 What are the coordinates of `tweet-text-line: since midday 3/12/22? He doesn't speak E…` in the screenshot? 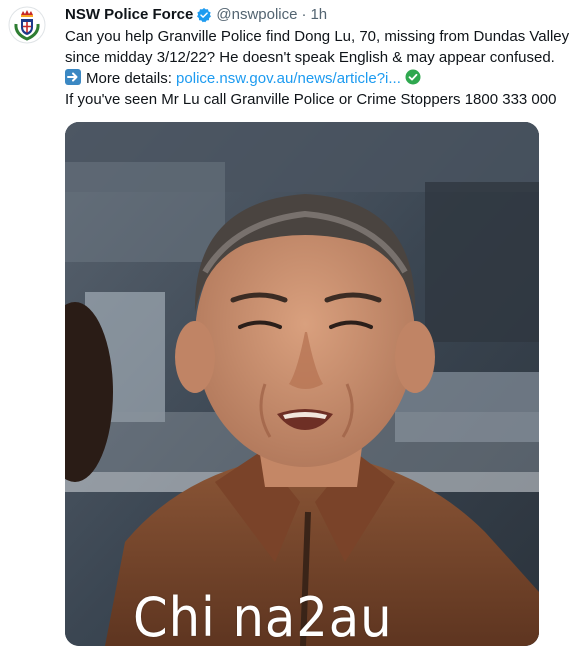 It's located at (310, 57).